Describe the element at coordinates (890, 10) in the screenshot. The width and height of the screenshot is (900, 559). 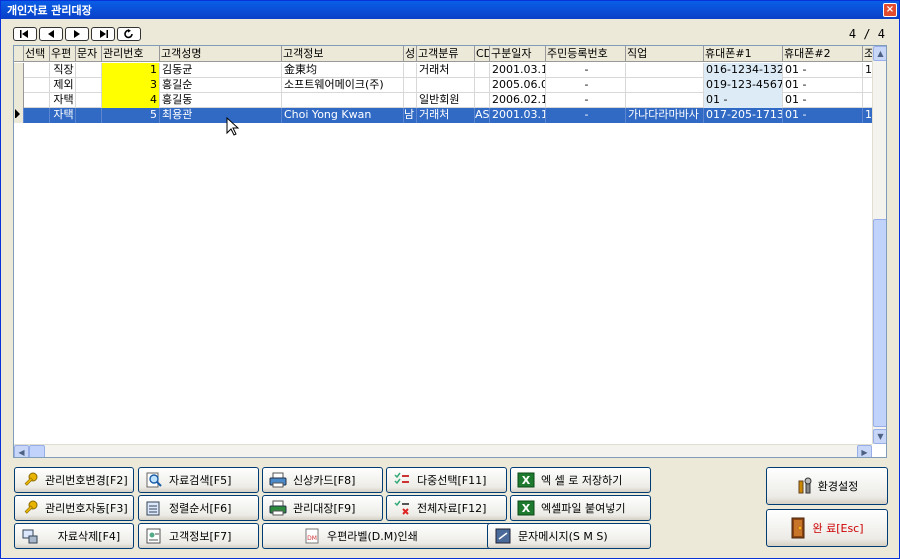
I see `close-button: ×` at that location.